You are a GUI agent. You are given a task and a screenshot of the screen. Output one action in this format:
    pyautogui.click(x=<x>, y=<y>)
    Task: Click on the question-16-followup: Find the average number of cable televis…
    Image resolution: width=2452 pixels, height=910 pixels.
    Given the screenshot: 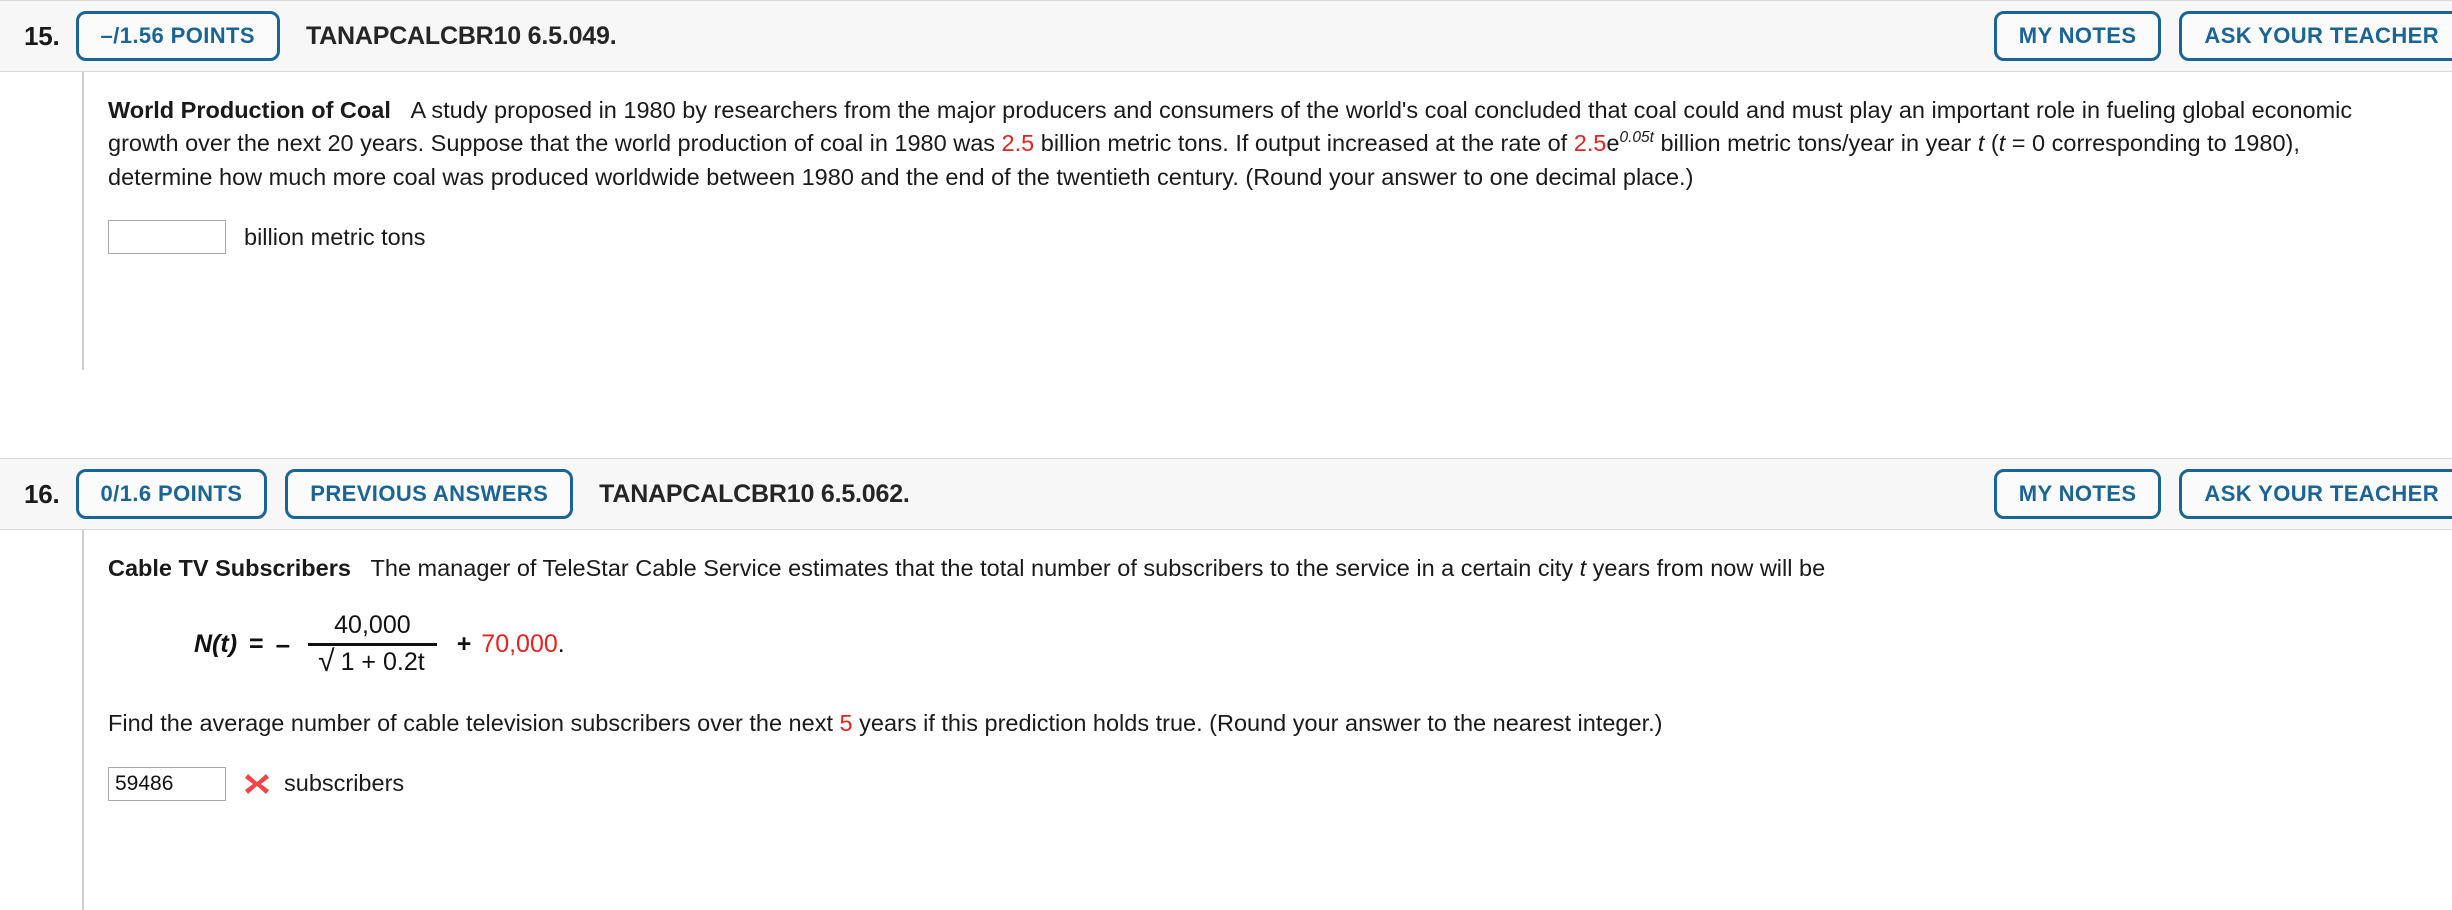 What is the action you would take?
    pyautogui.click(x=1258, y=723)
    